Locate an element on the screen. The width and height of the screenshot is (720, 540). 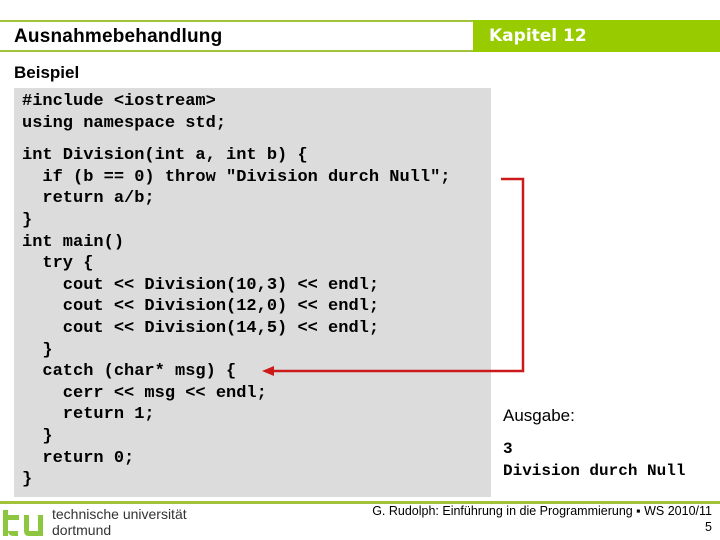
arrowhead-icon is located at coordinates (268, 371).